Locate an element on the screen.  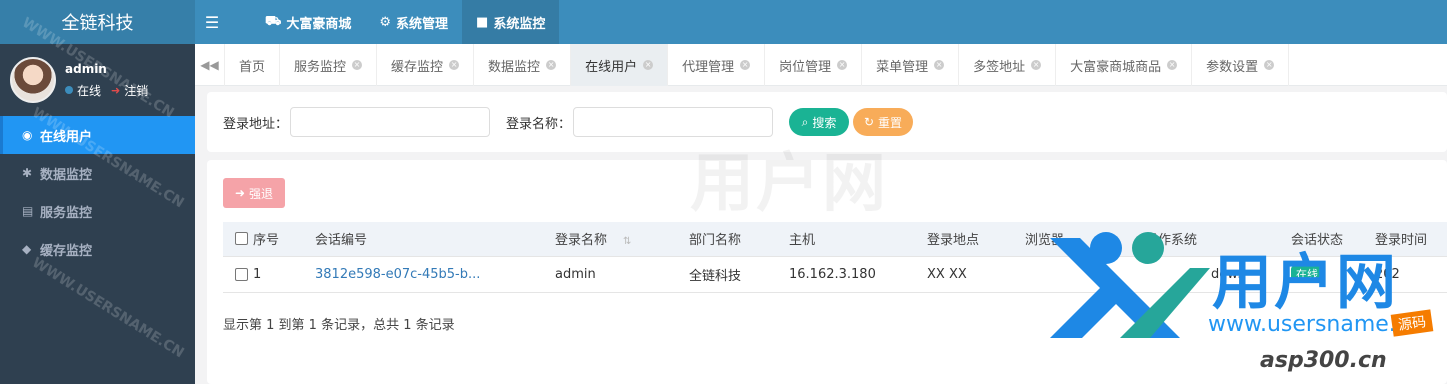
tab-label: 数据监控 is located at coordinates (514, 67).